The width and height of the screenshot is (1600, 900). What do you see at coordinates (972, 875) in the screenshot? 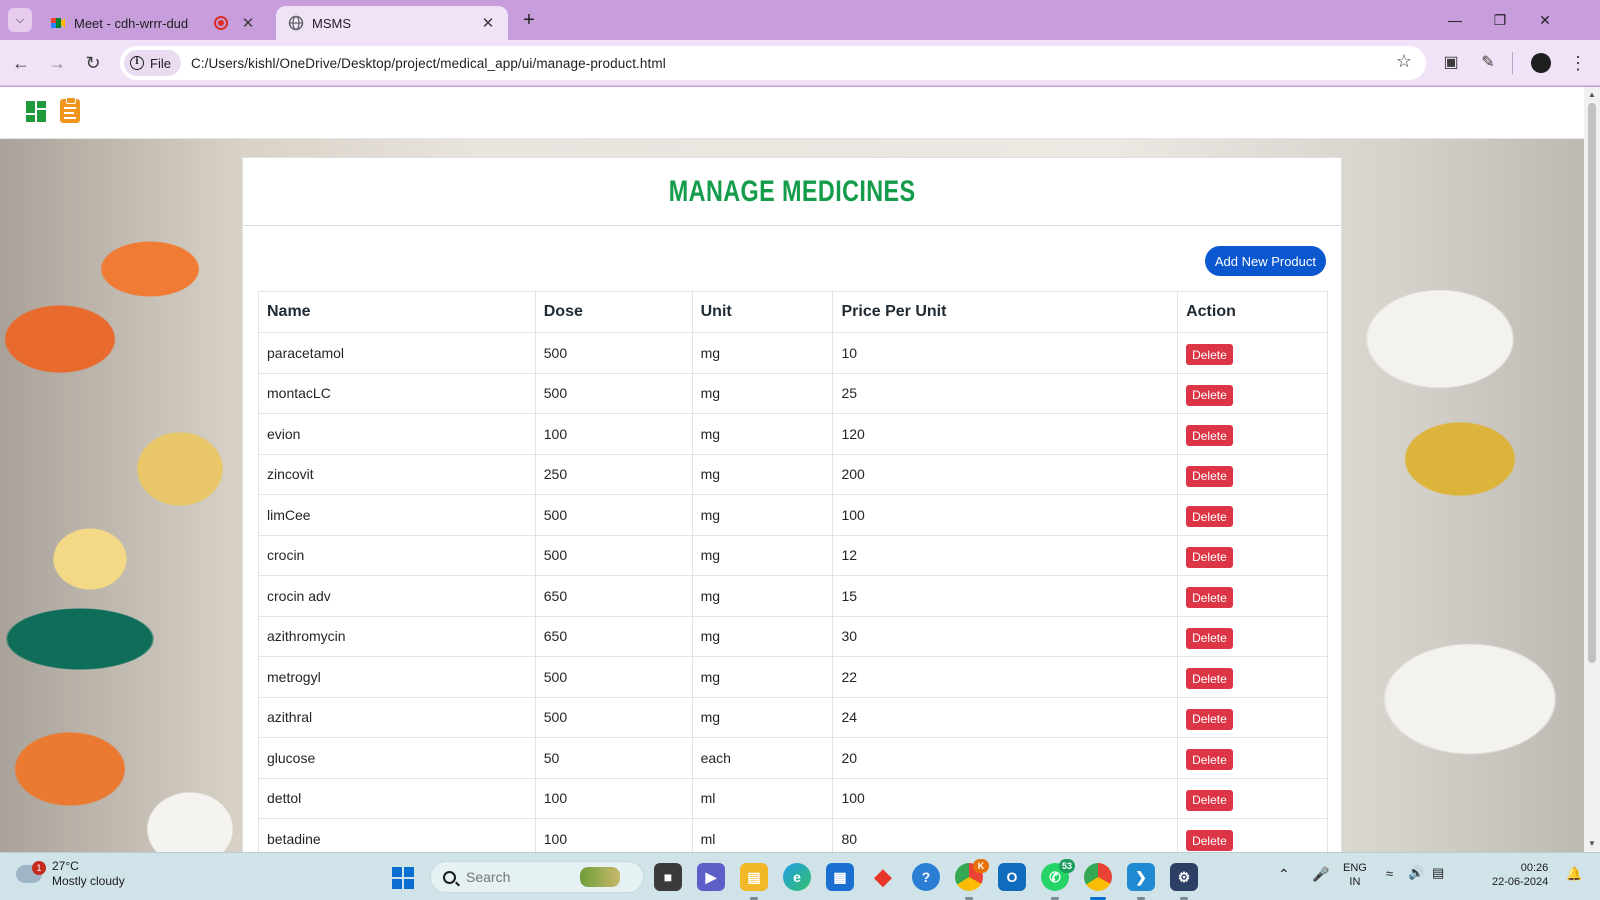
I see `chrome-profile-icon: K` at bounding box center [972, 875].